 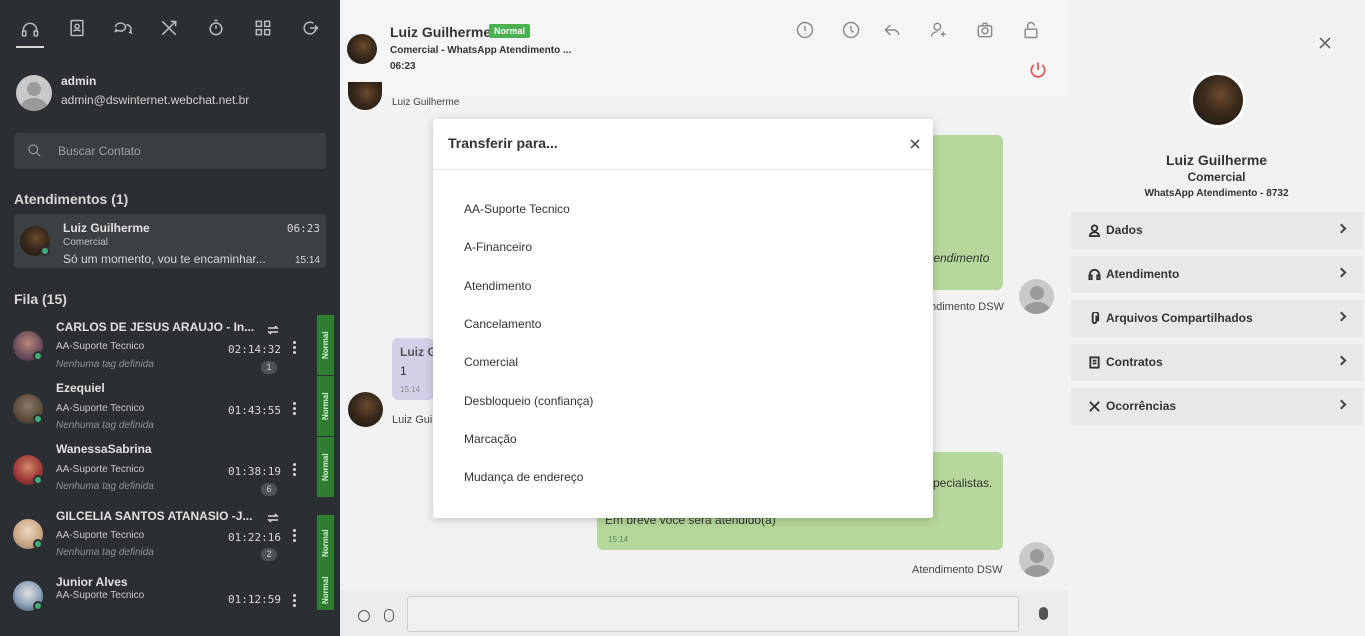 I want to click on transfer-option: AA-Suporte Tecnico, so click(x=517, y=209).